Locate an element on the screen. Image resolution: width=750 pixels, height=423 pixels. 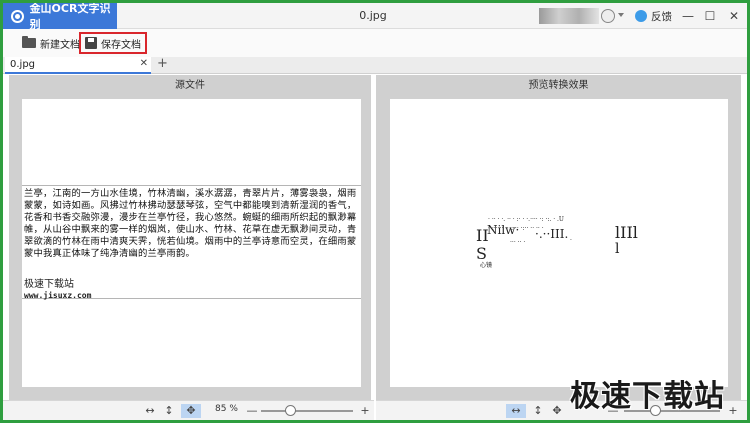
preview-fragment: l is located at coordinates (617, 249).